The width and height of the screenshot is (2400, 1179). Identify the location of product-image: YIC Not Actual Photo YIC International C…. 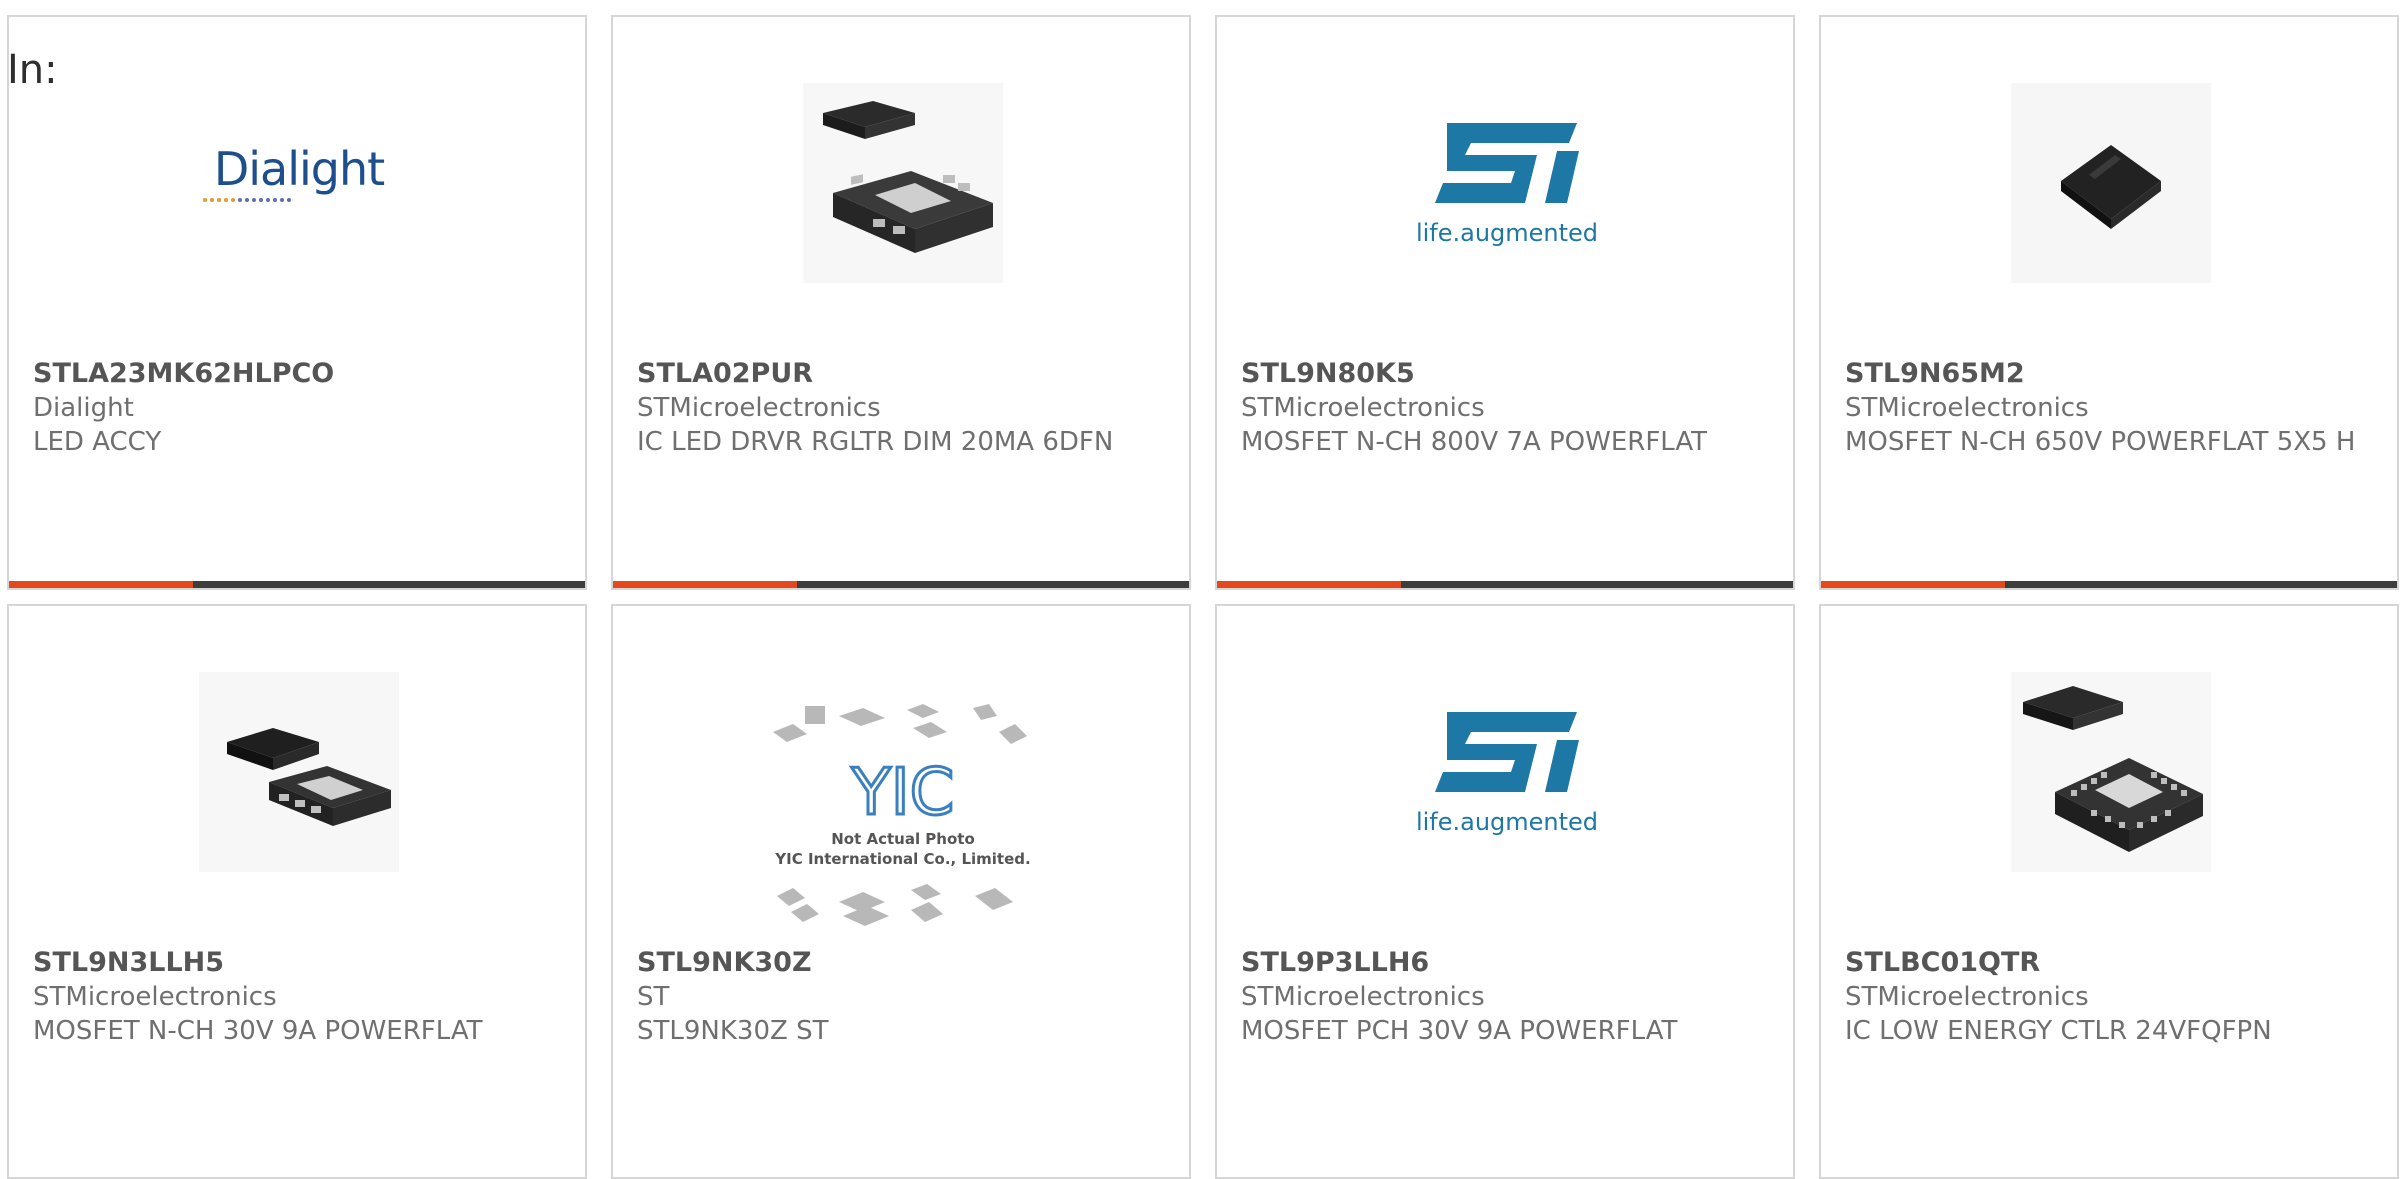
(903, 816).